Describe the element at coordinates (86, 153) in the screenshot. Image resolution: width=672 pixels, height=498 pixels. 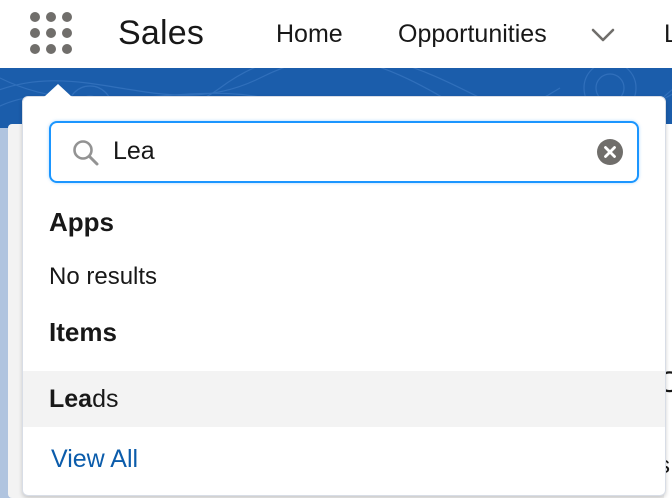
I see `search-icon` at that location.